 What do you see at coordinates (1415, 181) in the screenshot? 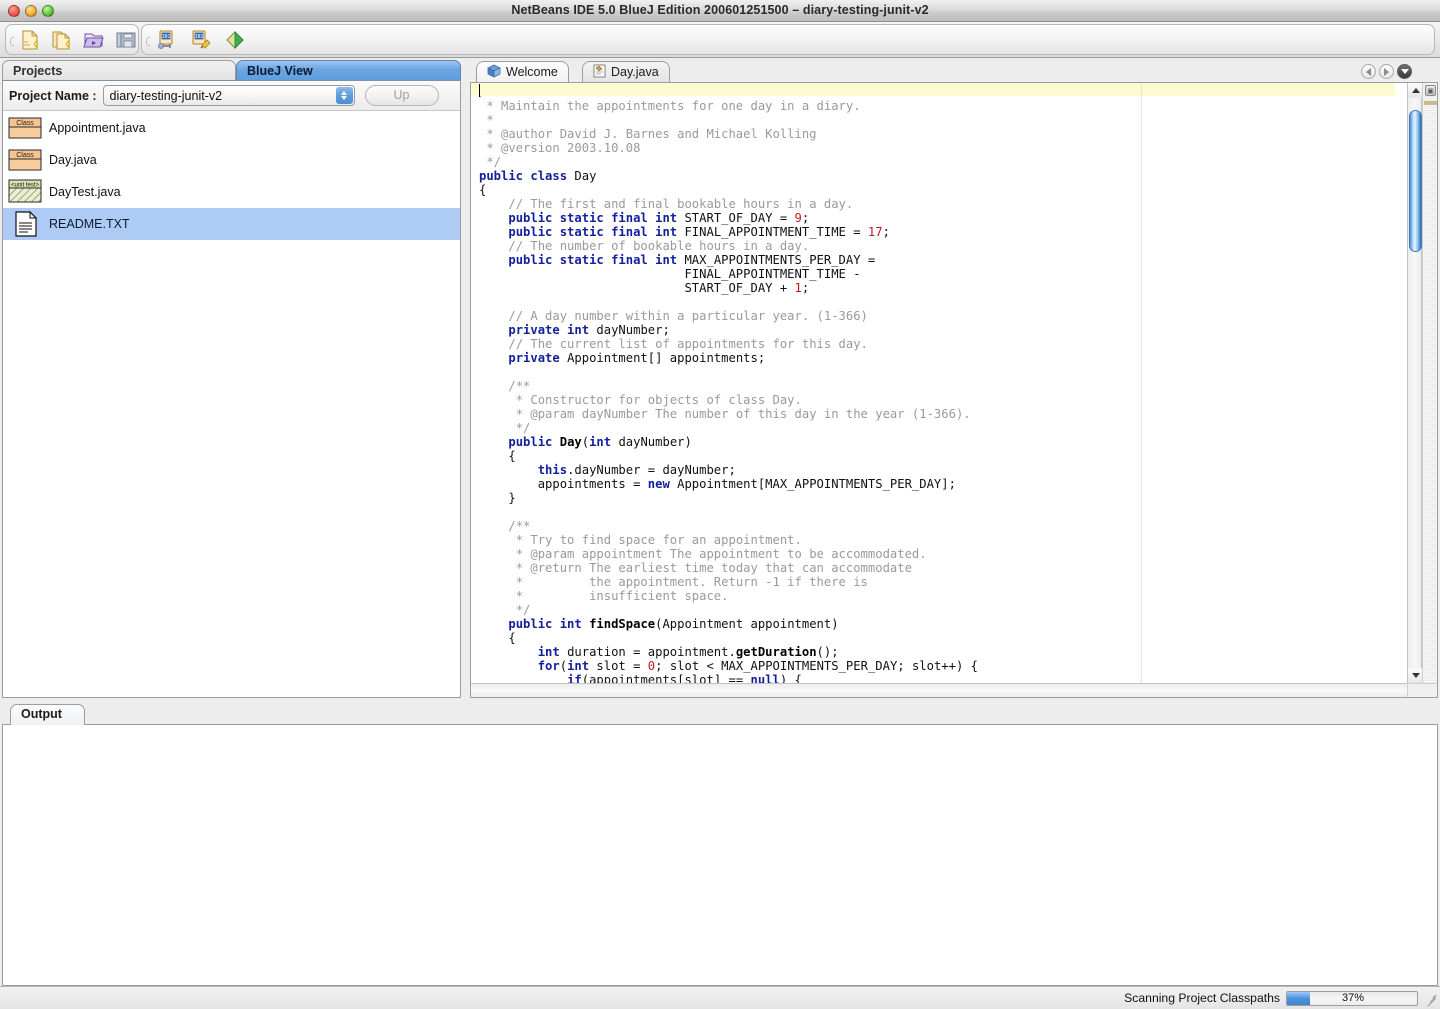
I see `scrollbar-thumb` at bounding box center [1415, 181].